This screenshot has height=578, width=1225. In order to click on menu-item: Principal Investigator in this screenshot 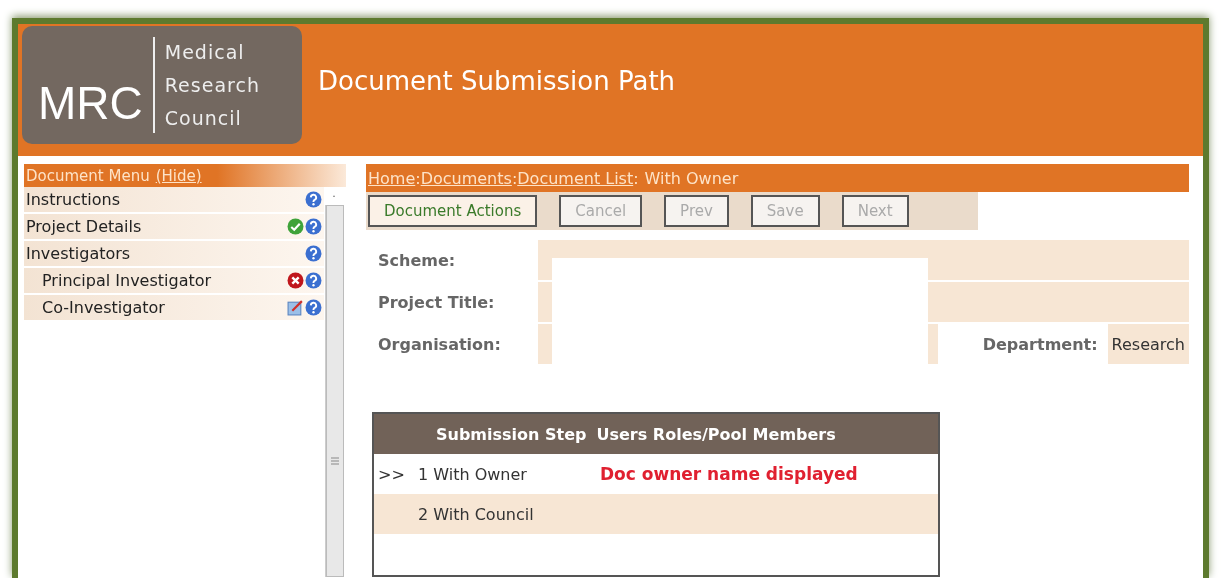, I will do `click(174, 281)`.